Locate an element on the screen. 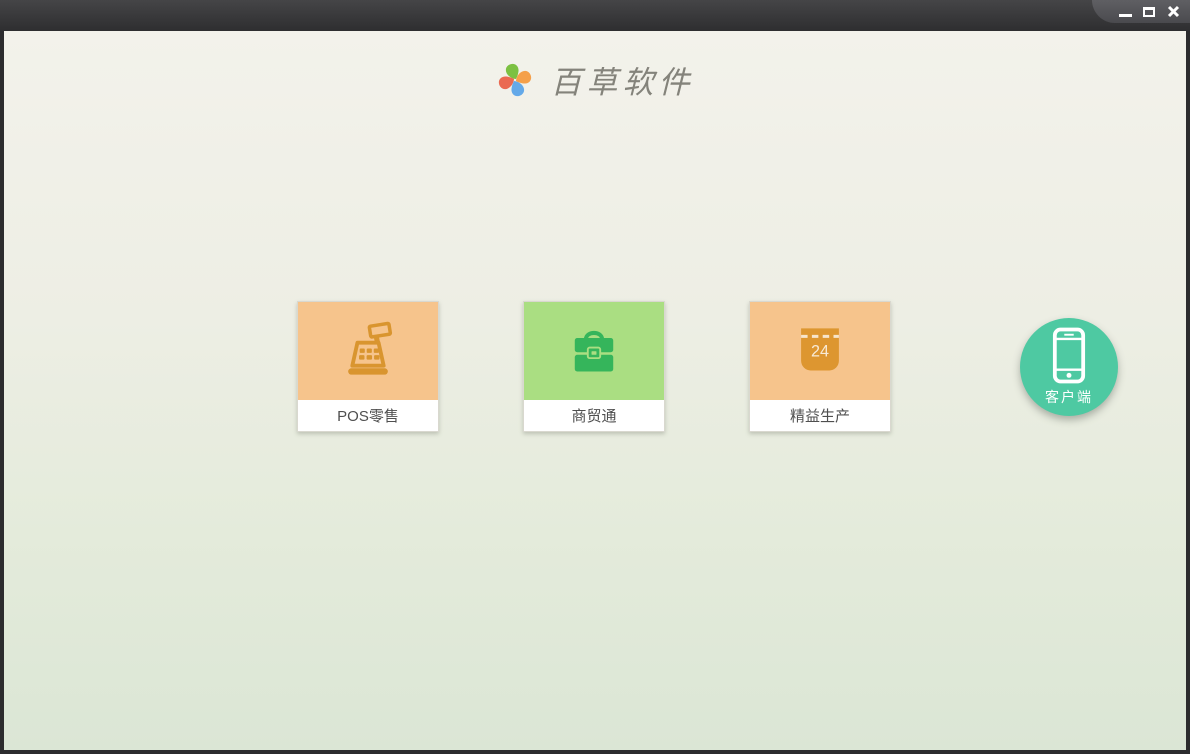 The width and height of the screenshot is (1190, 754). cash-register-icon is located at coordinates (370, 348).